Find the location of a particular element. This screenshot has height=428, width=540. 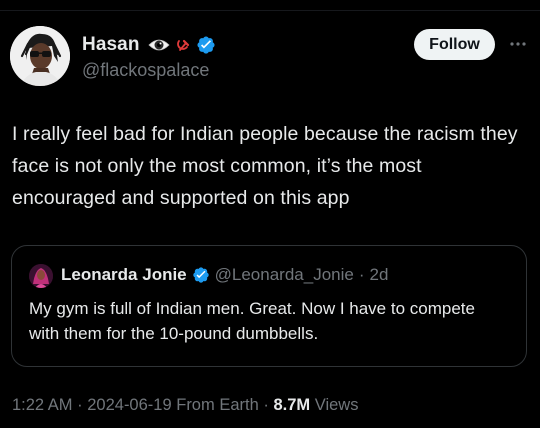

follow-button: Follow is located at coordinates (454, 44).